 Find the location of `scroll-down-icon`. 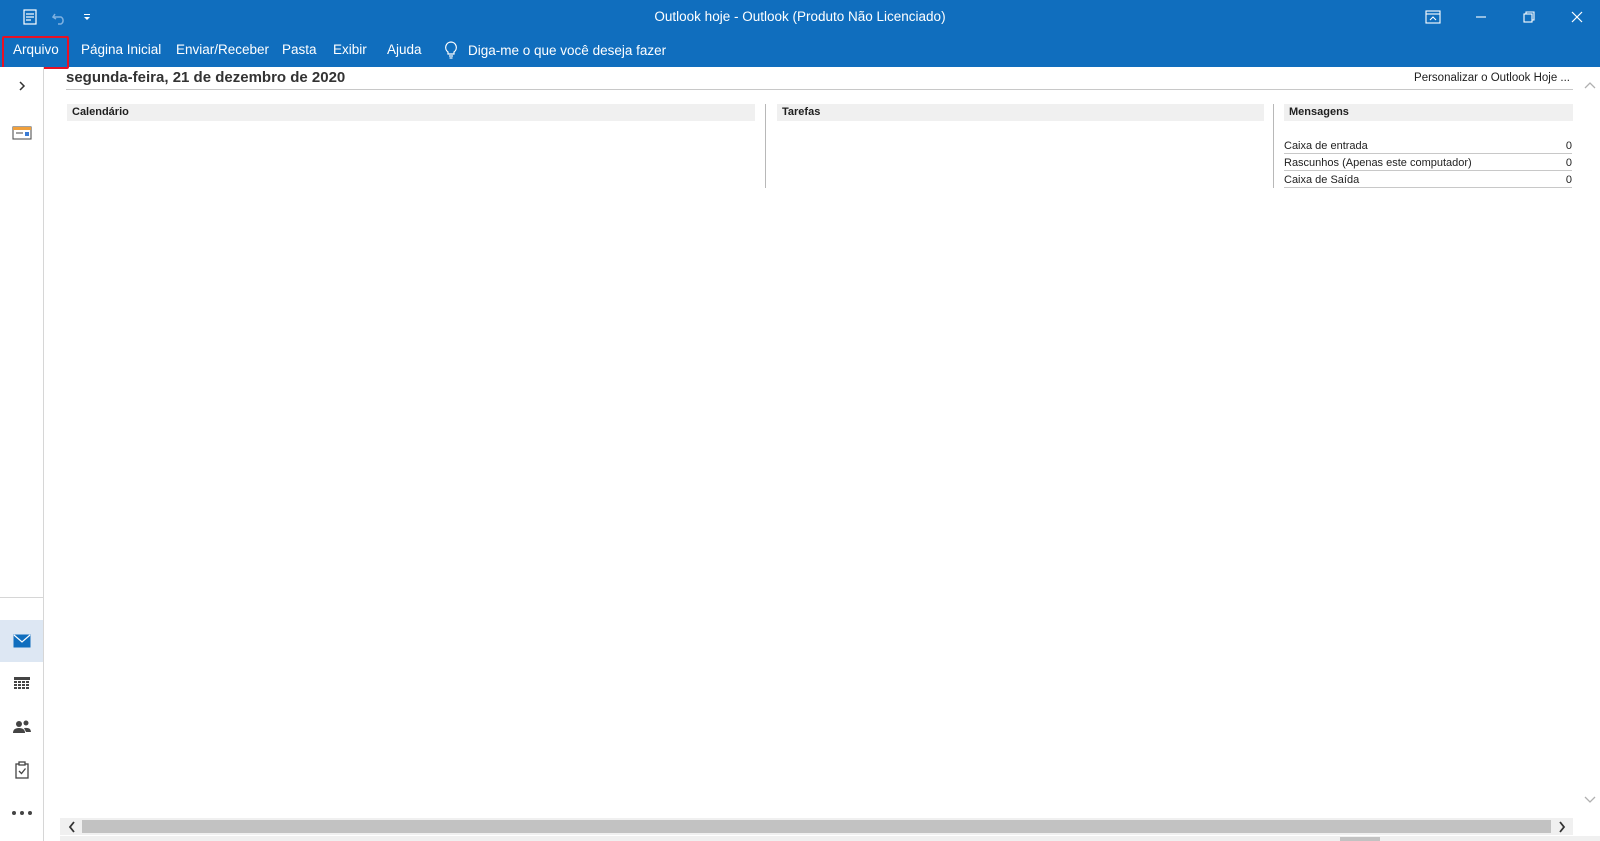

scroll-down-icon is located at coordinates (1590, 800).